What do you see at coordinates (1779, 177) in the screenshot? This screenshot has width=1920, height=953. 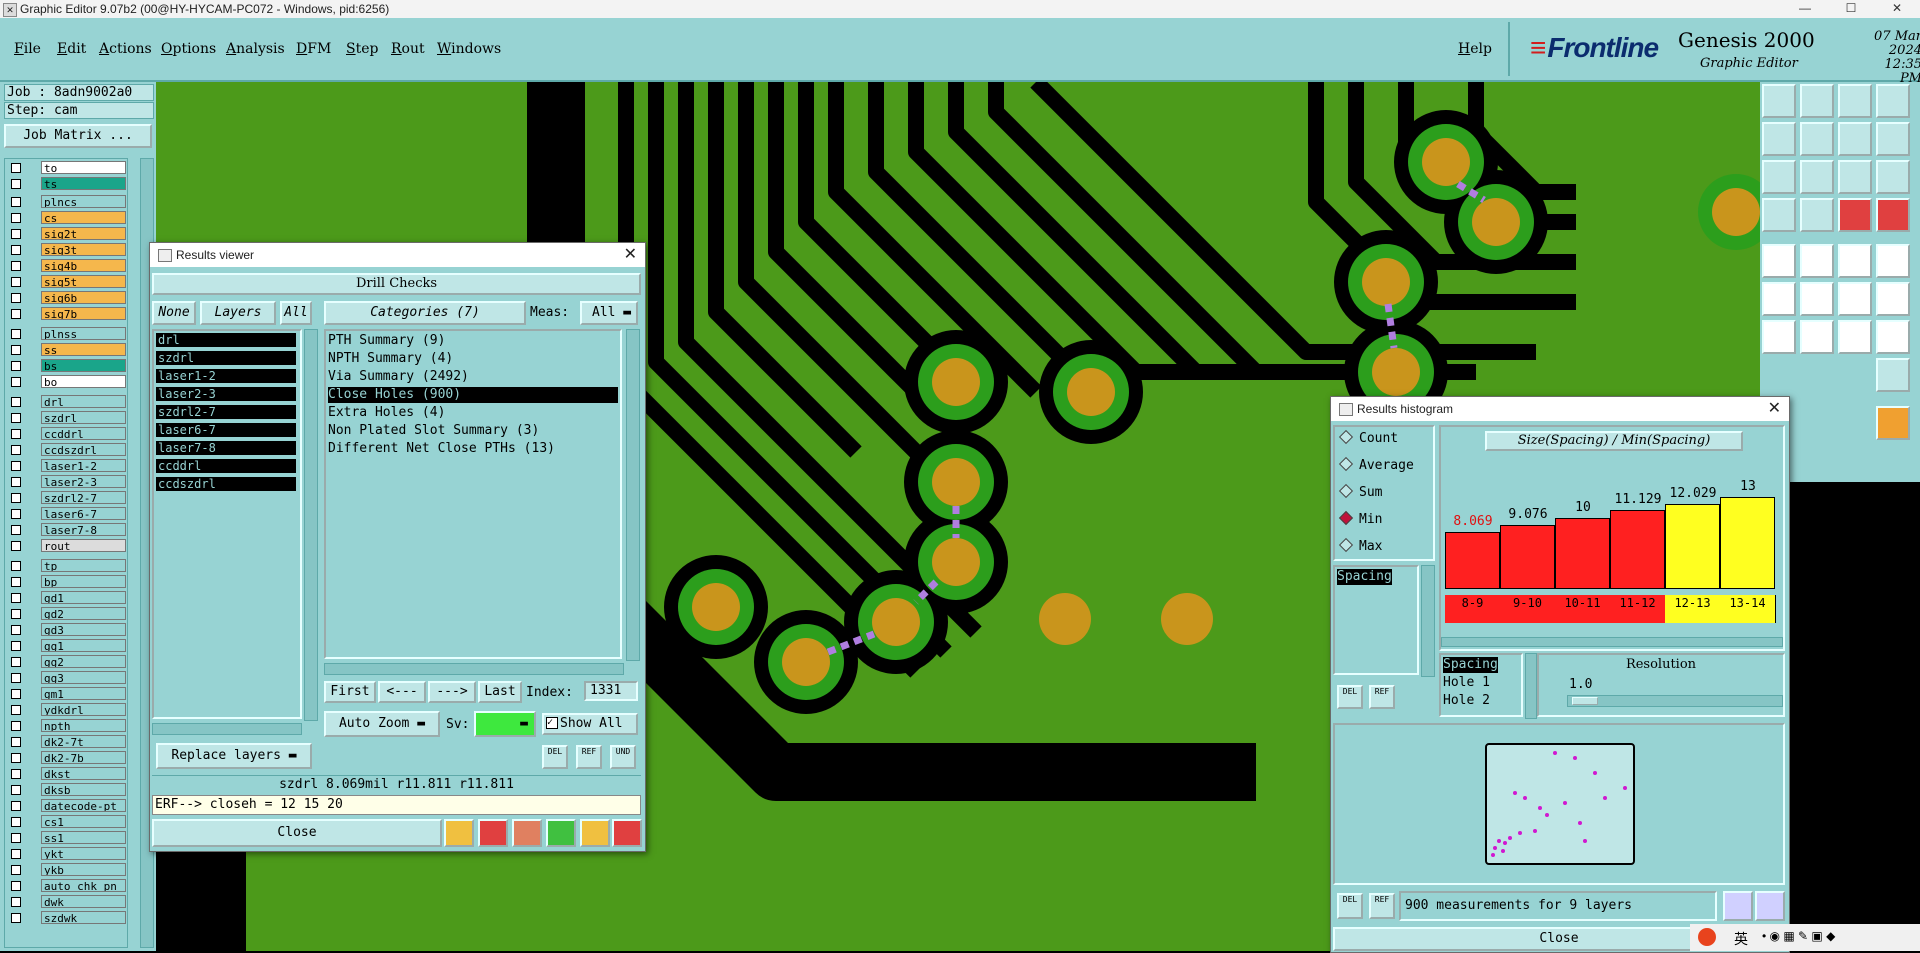 I see `zoom-fit-icon` at bounding box center [1779, 177].